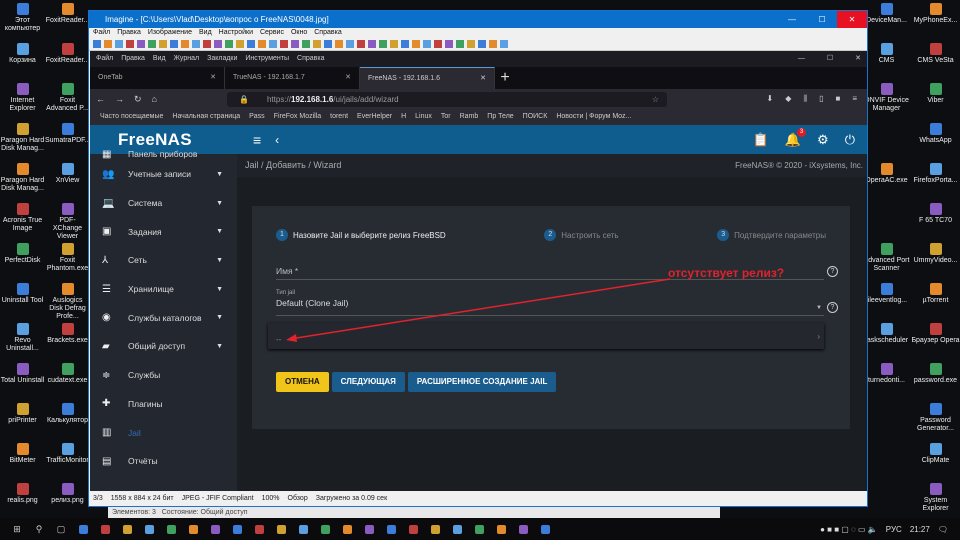 Image resolution: width=960 pixels, height=540 pixels. I want to click on desktop-icon: Viber, so click(935, 100).